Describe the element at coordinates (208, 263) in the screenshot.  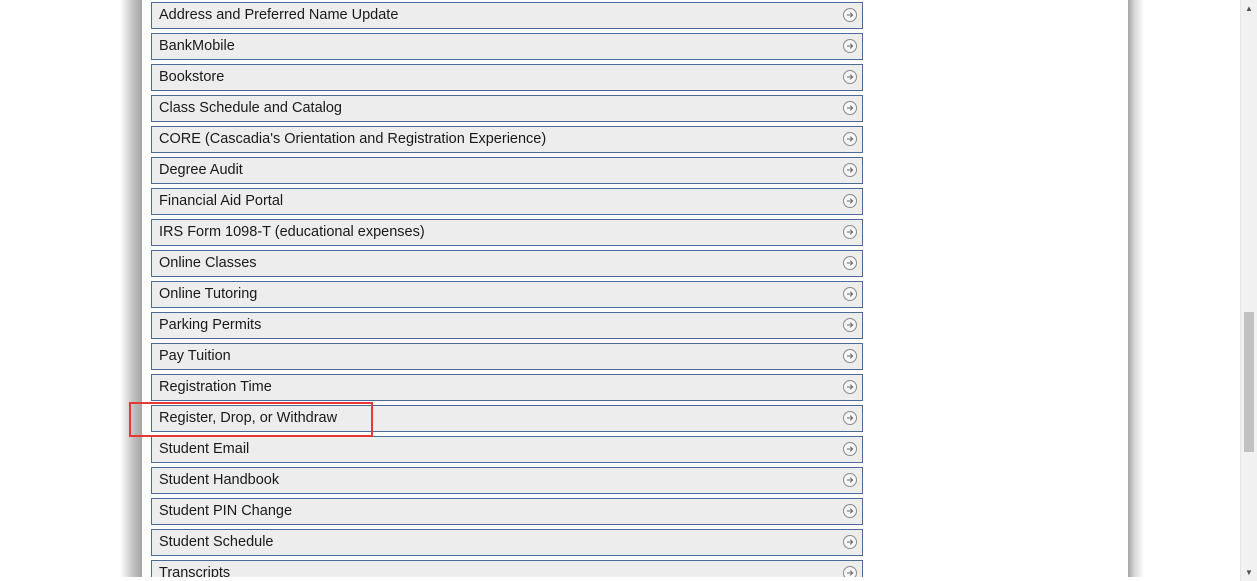
I see `link-label: Online Classes` at that location.